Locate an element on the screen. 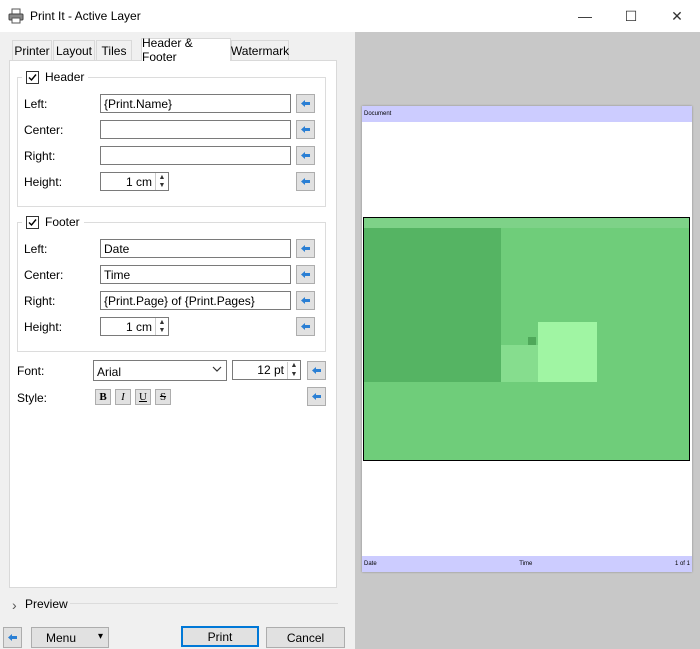  page-footer-band: Date Time 1 of 1 is located at coordinates (527, 564).